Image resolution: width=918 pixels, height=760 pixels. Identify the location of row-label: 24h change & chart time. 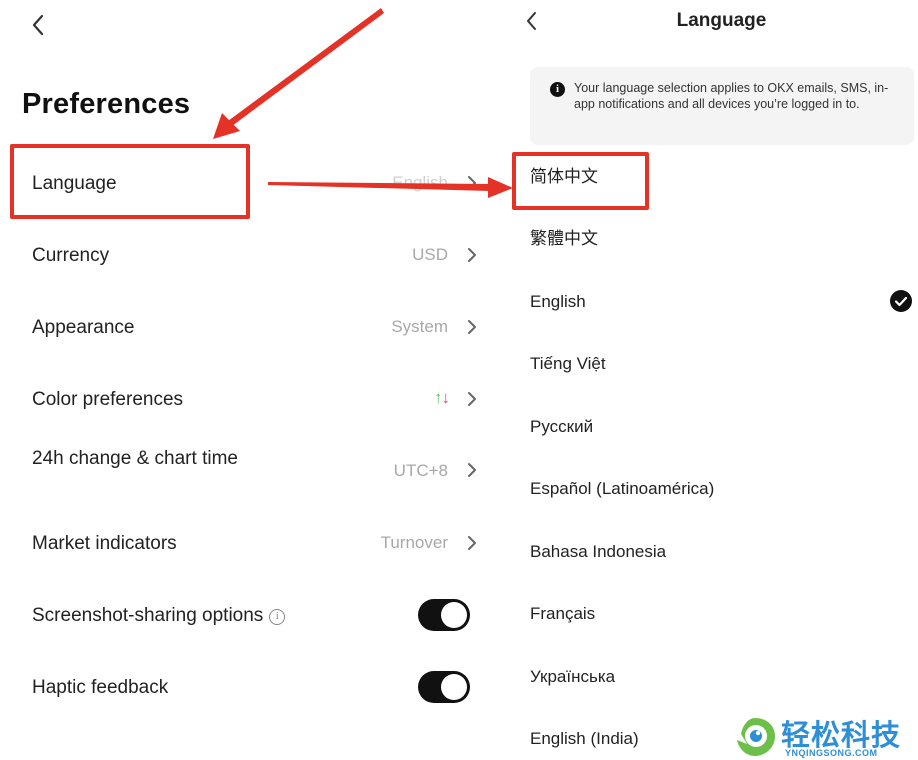
(135, 458).